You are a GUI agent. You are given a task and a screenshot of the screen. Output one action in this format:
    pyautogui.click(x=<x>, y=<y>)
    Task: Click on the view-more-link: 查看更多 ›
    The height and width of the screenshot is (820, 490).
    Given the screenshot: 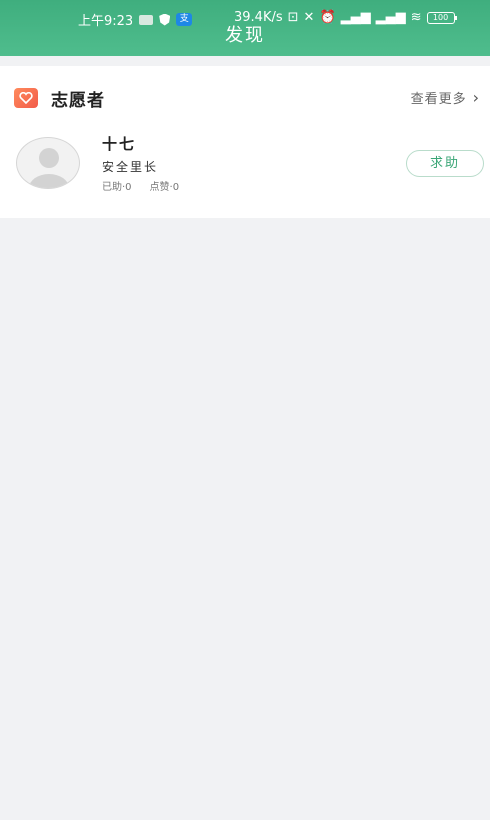 What is the action you would take?
    pyautogui.click(x=445, y=97)
    